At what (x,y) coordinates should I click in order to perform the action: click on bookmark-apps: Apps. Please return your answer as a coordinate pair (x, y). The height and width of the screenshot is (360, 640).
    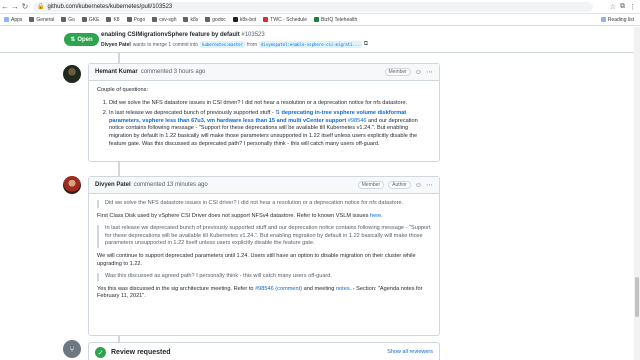
    Looking at the image, I should click on (13, 20).